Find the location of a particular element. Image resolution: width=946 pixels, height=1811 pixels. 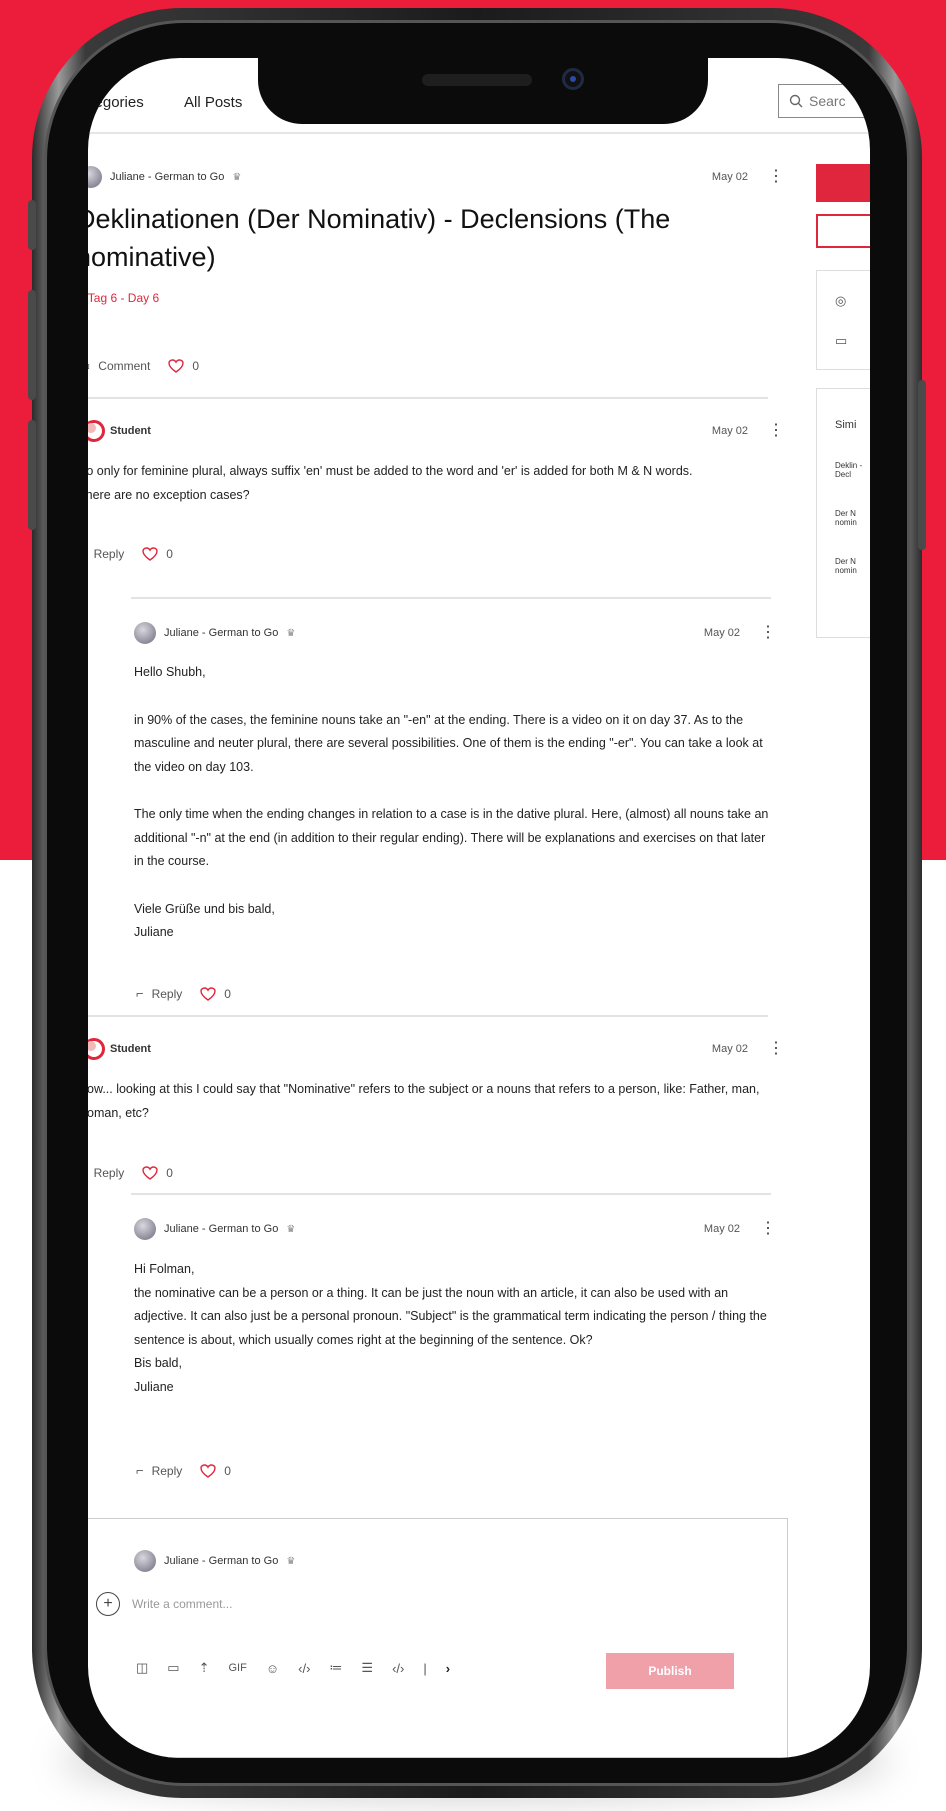

search-placeholder: Searc is located at coordinates (827, 101).